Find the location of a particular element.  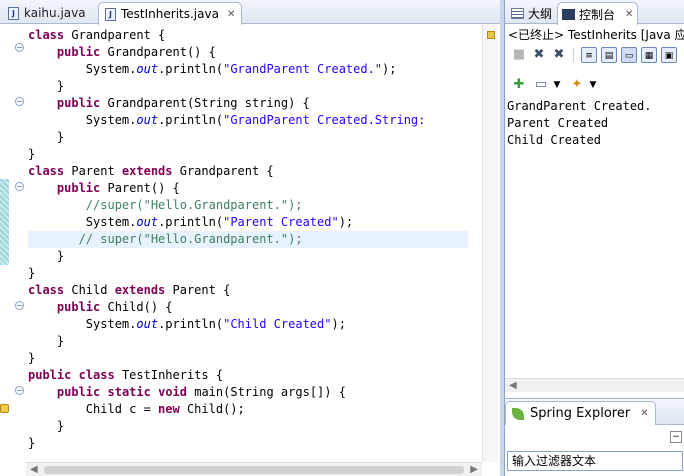

folding-ruler: − − − − − is located at coordinates (19, 243).